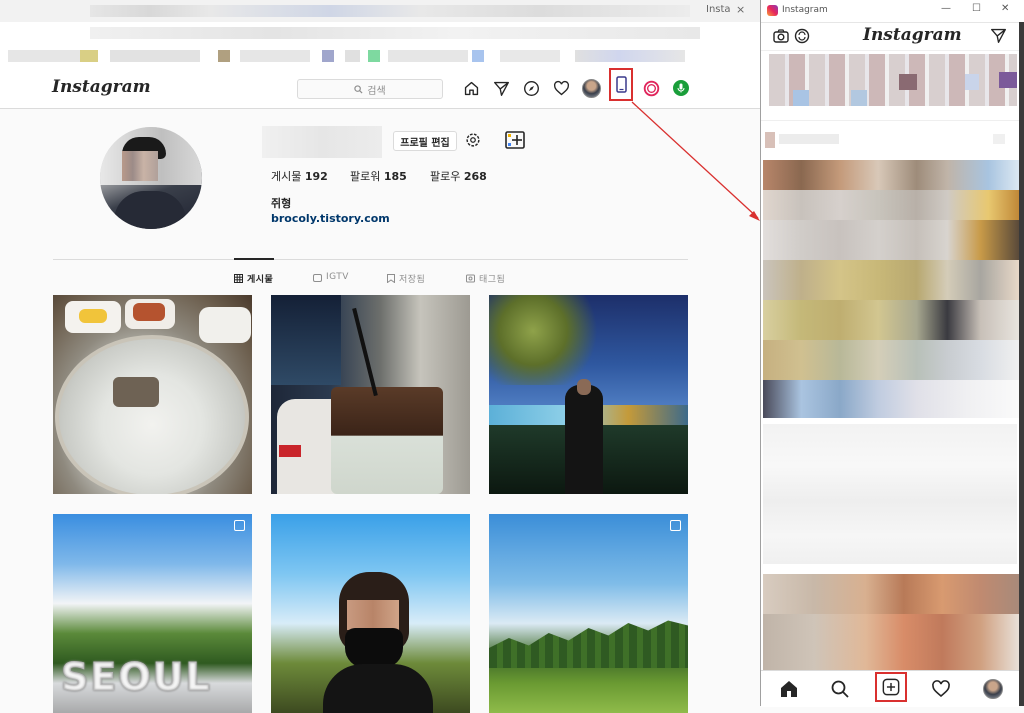  What do you see at coordinates (891, 622) in the screenshot?
I see `feed-next-post-image` at bounding box center [891, 622].